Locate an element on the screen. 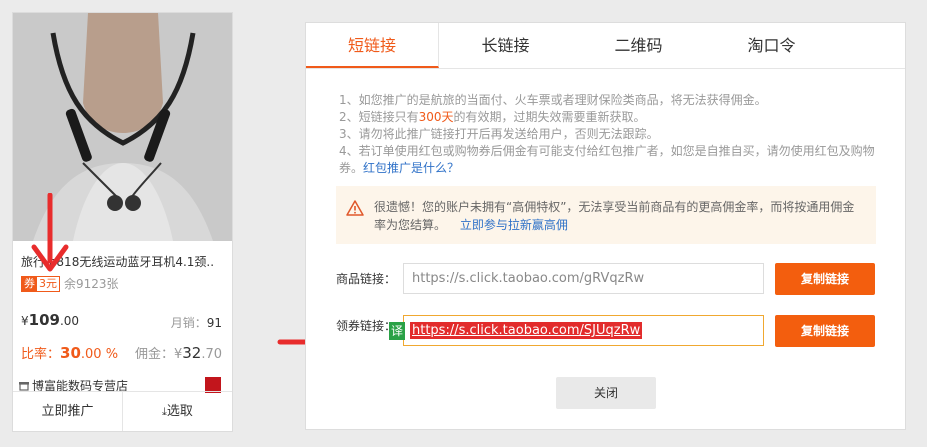 This screenshot has width=927, height=447. tip-3: 3、请勿将此推广链接打开后再发送给用户，否则无法跟踪。 is located at coordinates (499, 134).